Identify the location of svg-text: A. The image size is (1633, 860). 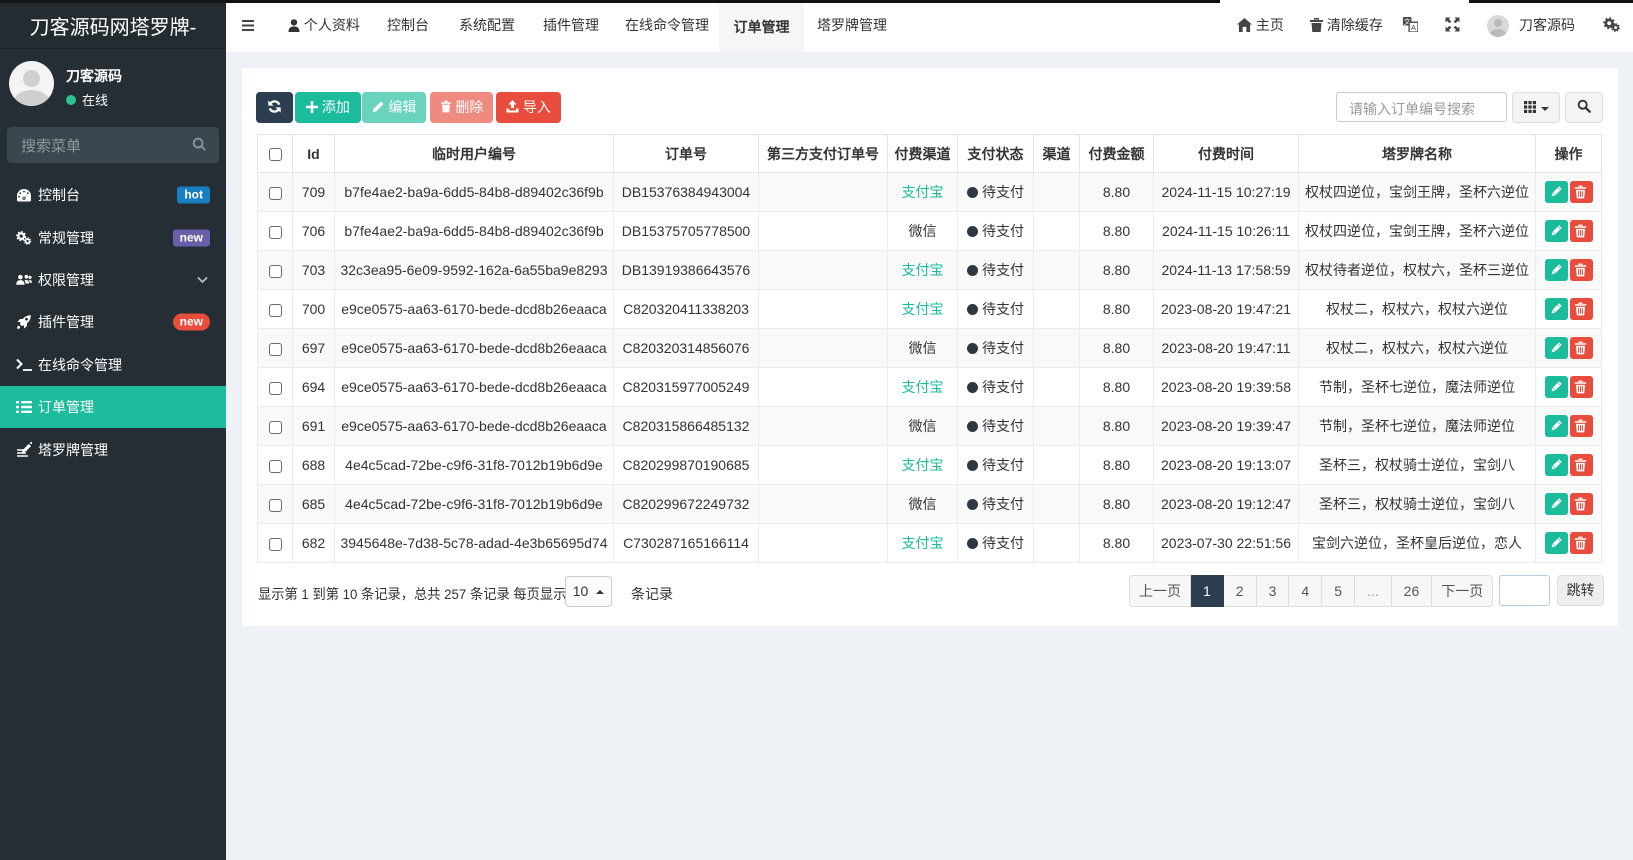
(1413, 27).